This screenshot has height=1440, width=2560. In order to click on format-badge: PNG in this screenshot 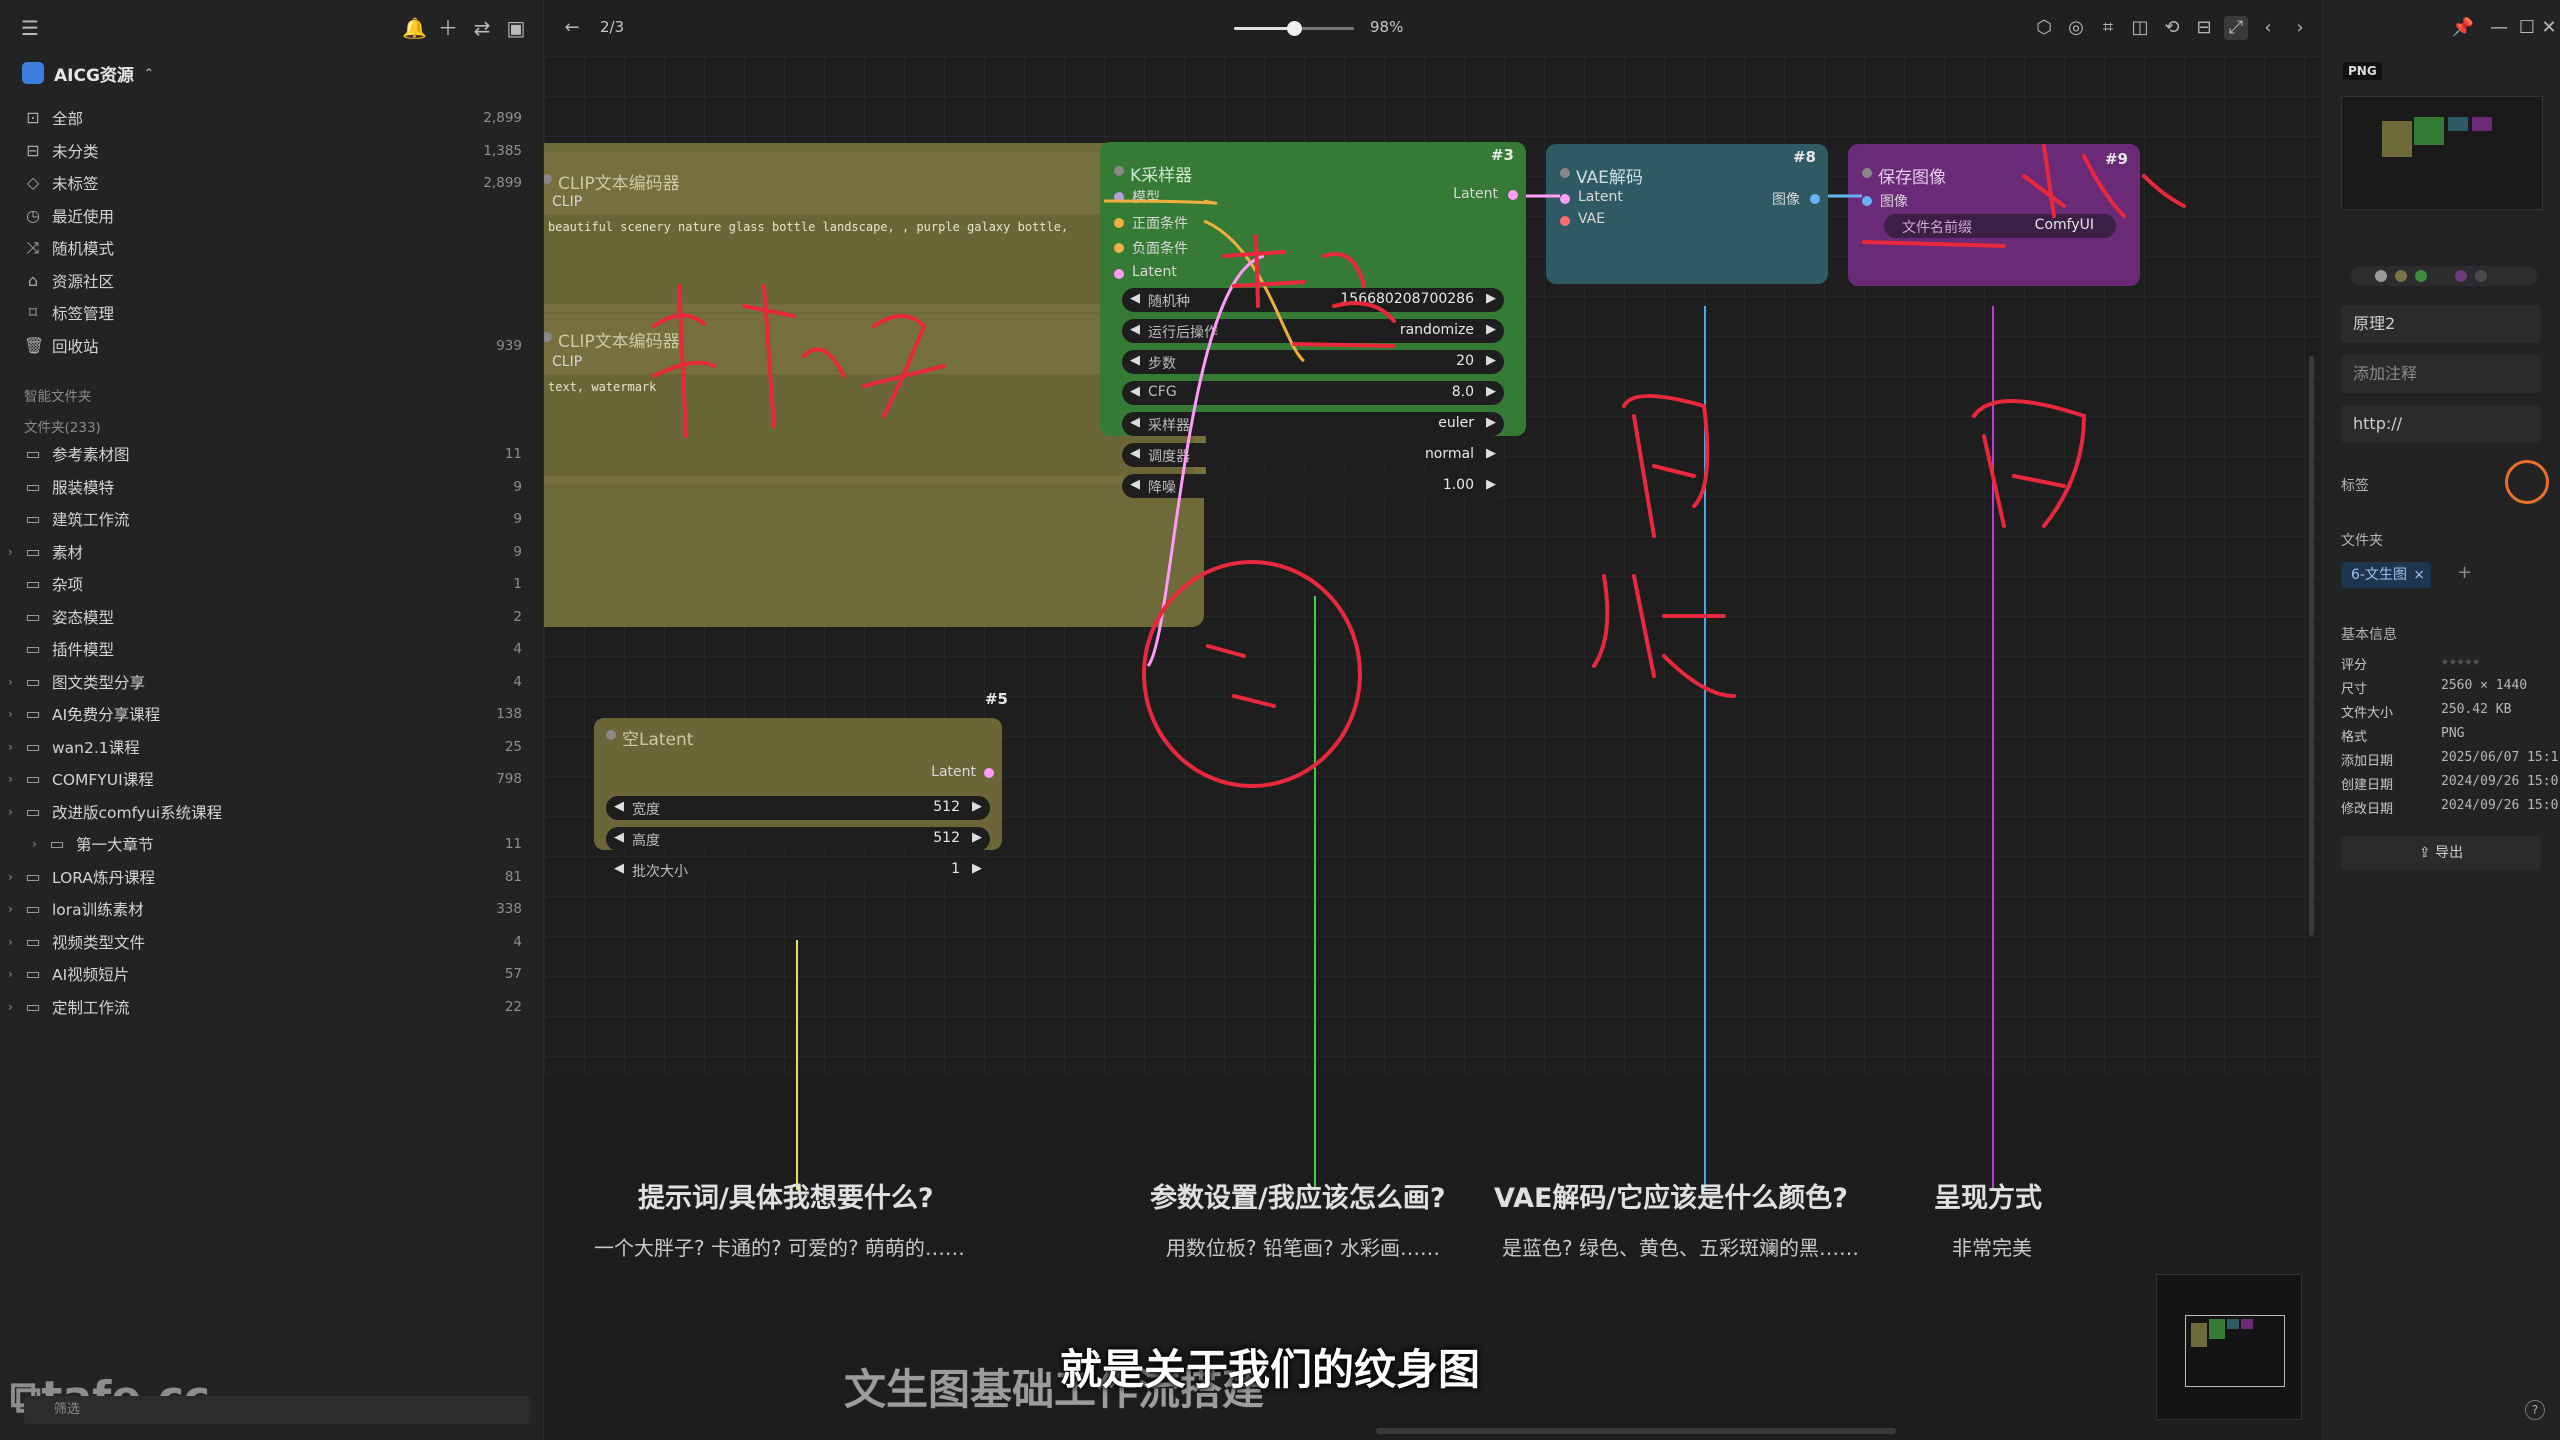, I will do `click(2362, 71)`.